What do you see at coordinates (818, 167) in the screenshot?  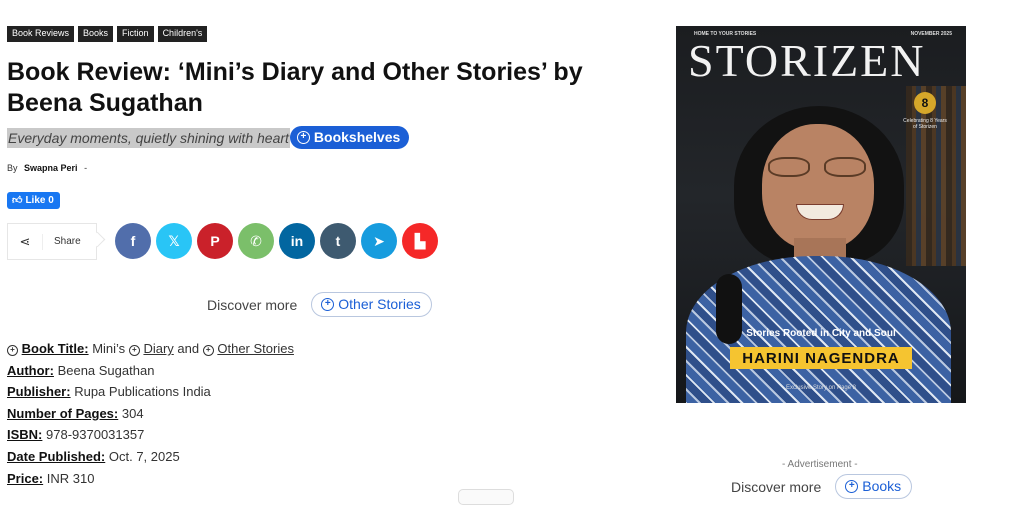 I see `portrait-glasses` at bounding box center [818, 167].